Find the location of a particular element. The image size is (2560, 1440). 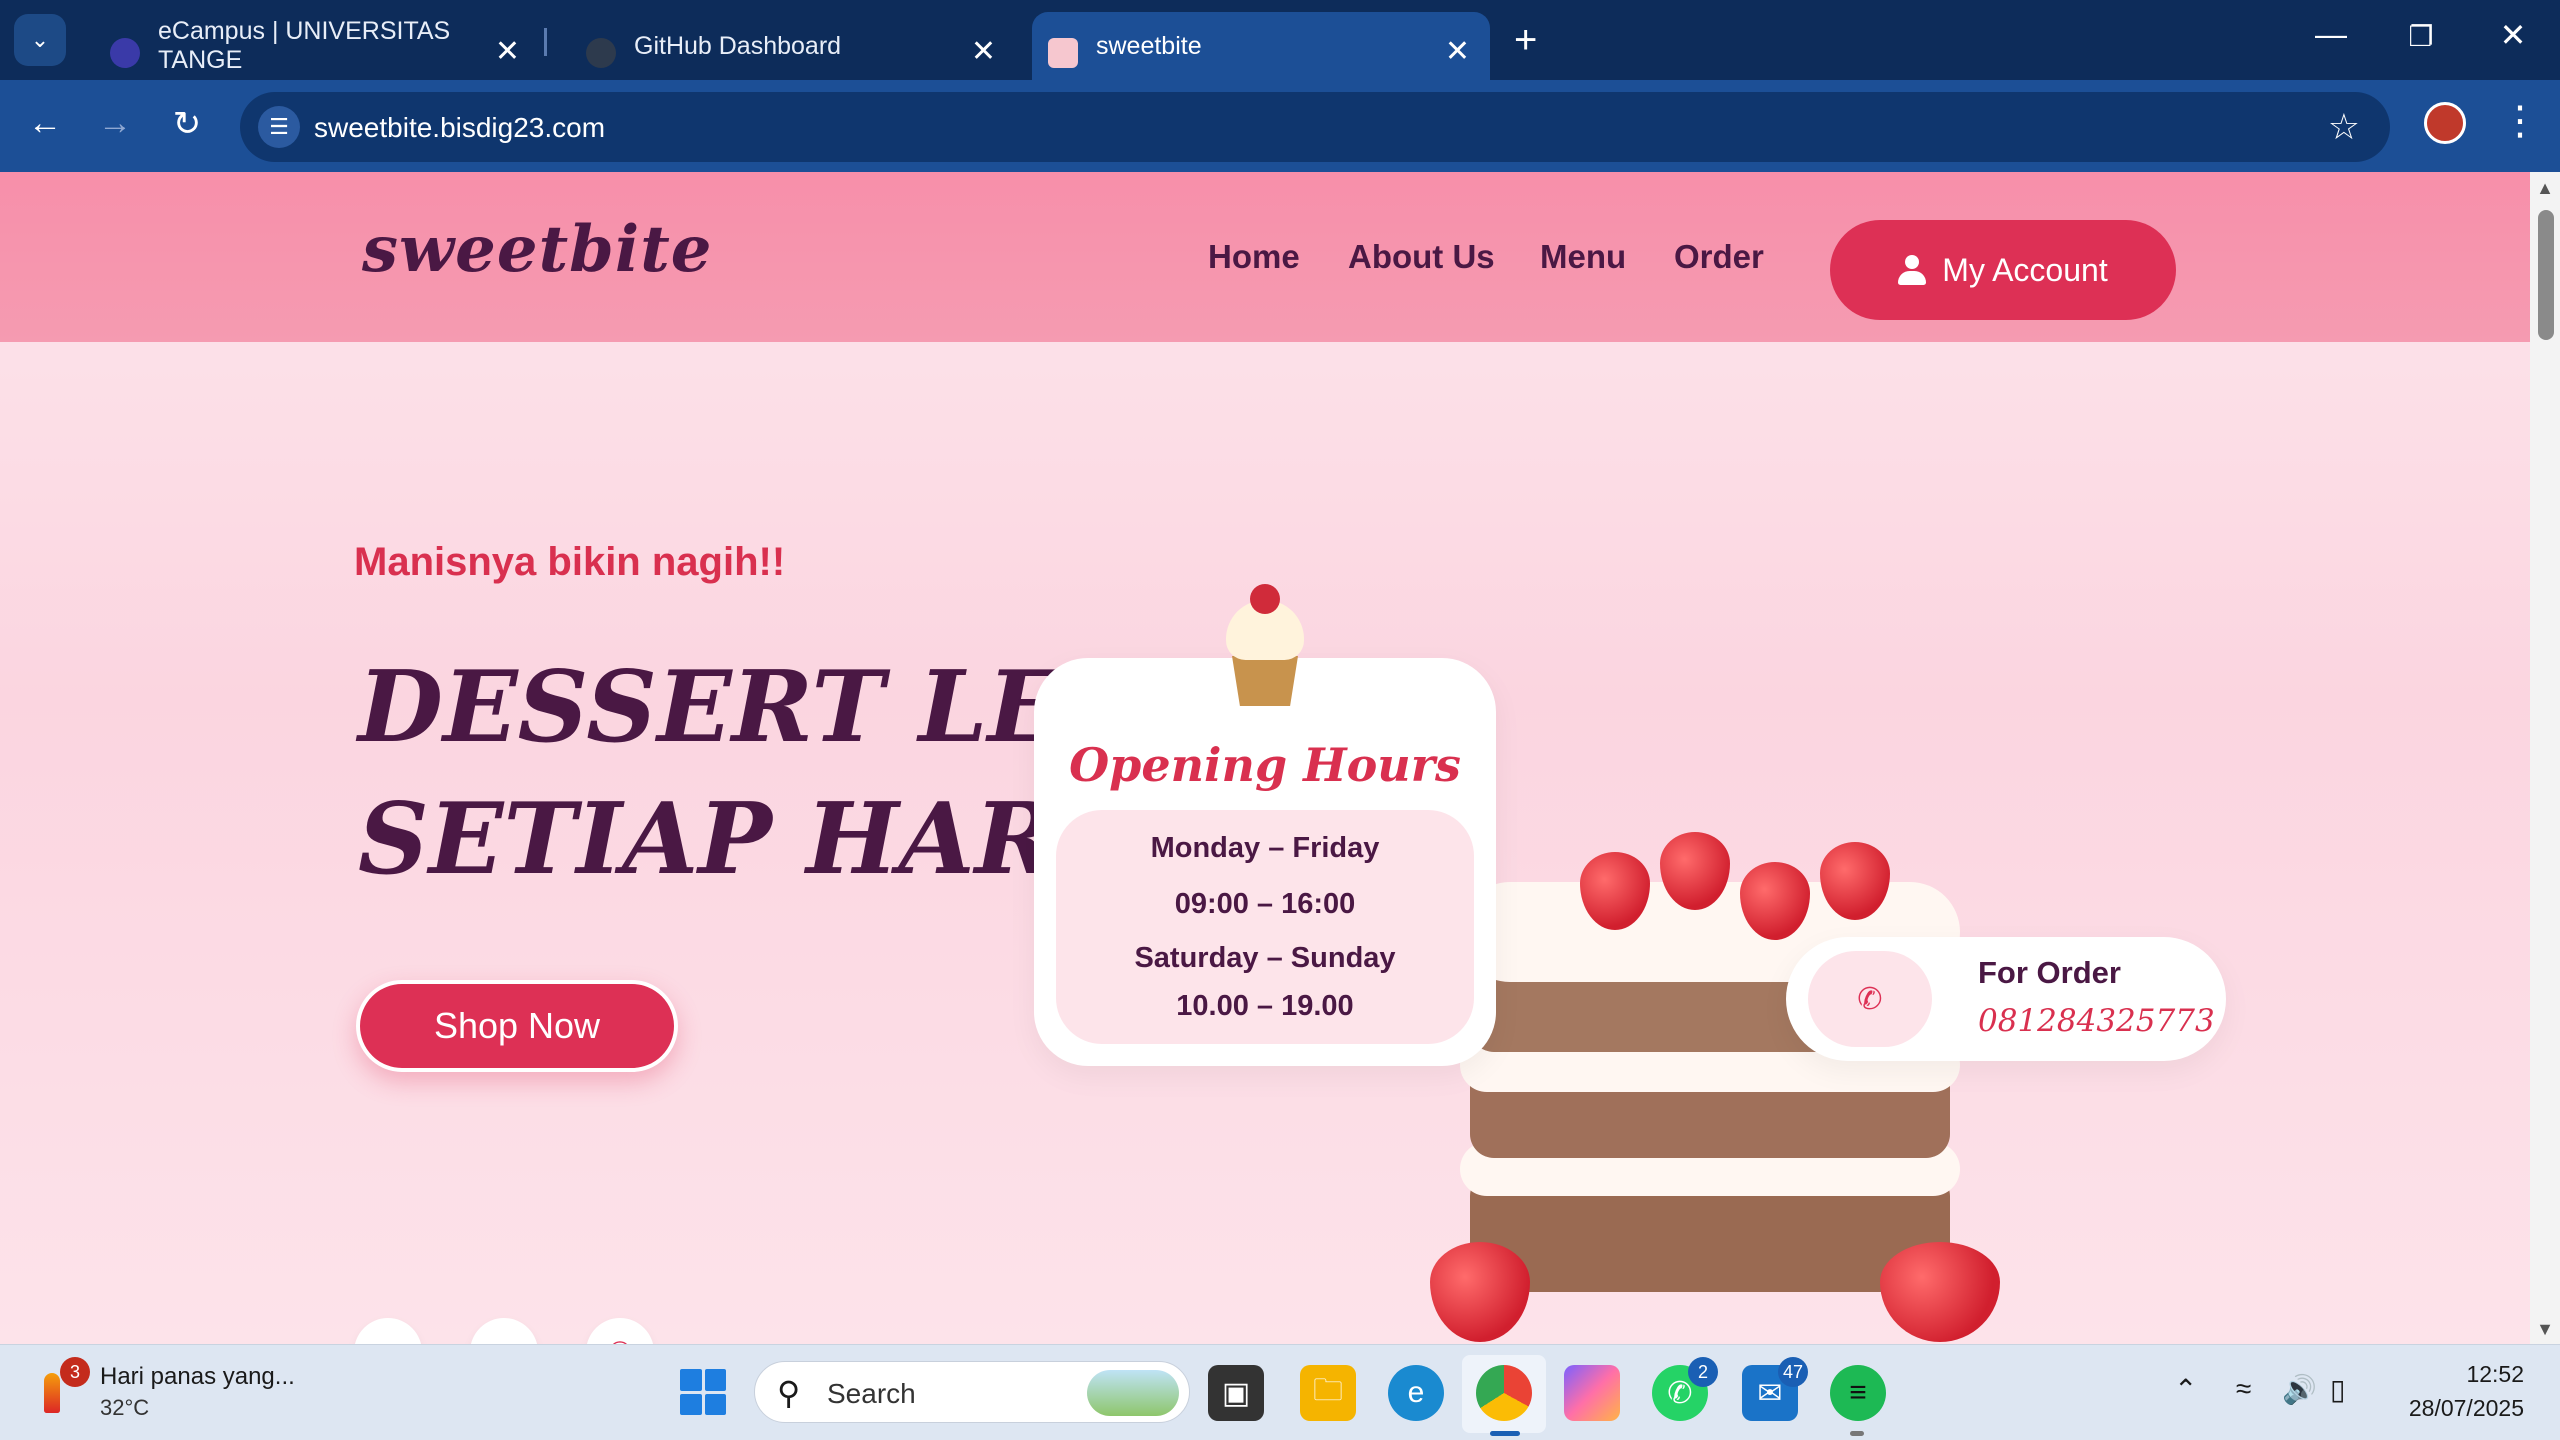

forward-icon: → is located at coordinates (115, 123).